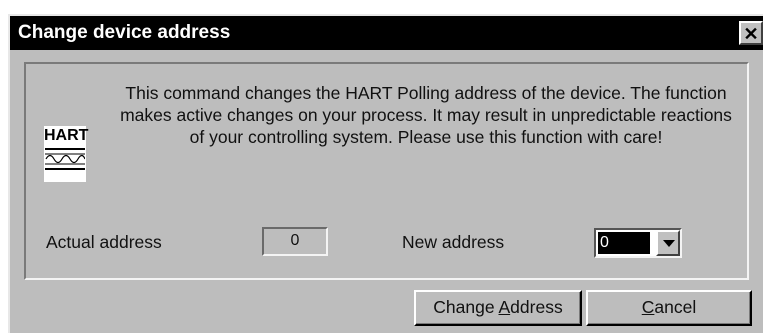 The width and height of the screenshot is (763, 333). I want to click on change-address-label-post: ddress, so click(536, 307).